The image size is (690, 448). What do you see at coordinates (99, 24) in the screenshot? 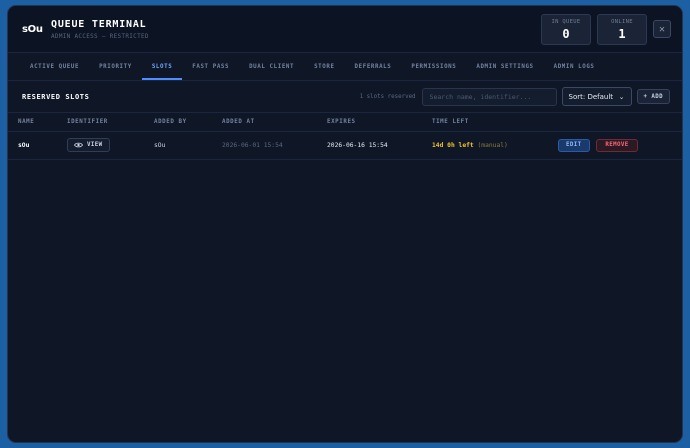
I see `page-title: QUEUE TERMINAL` at bounding box center [99, 24].